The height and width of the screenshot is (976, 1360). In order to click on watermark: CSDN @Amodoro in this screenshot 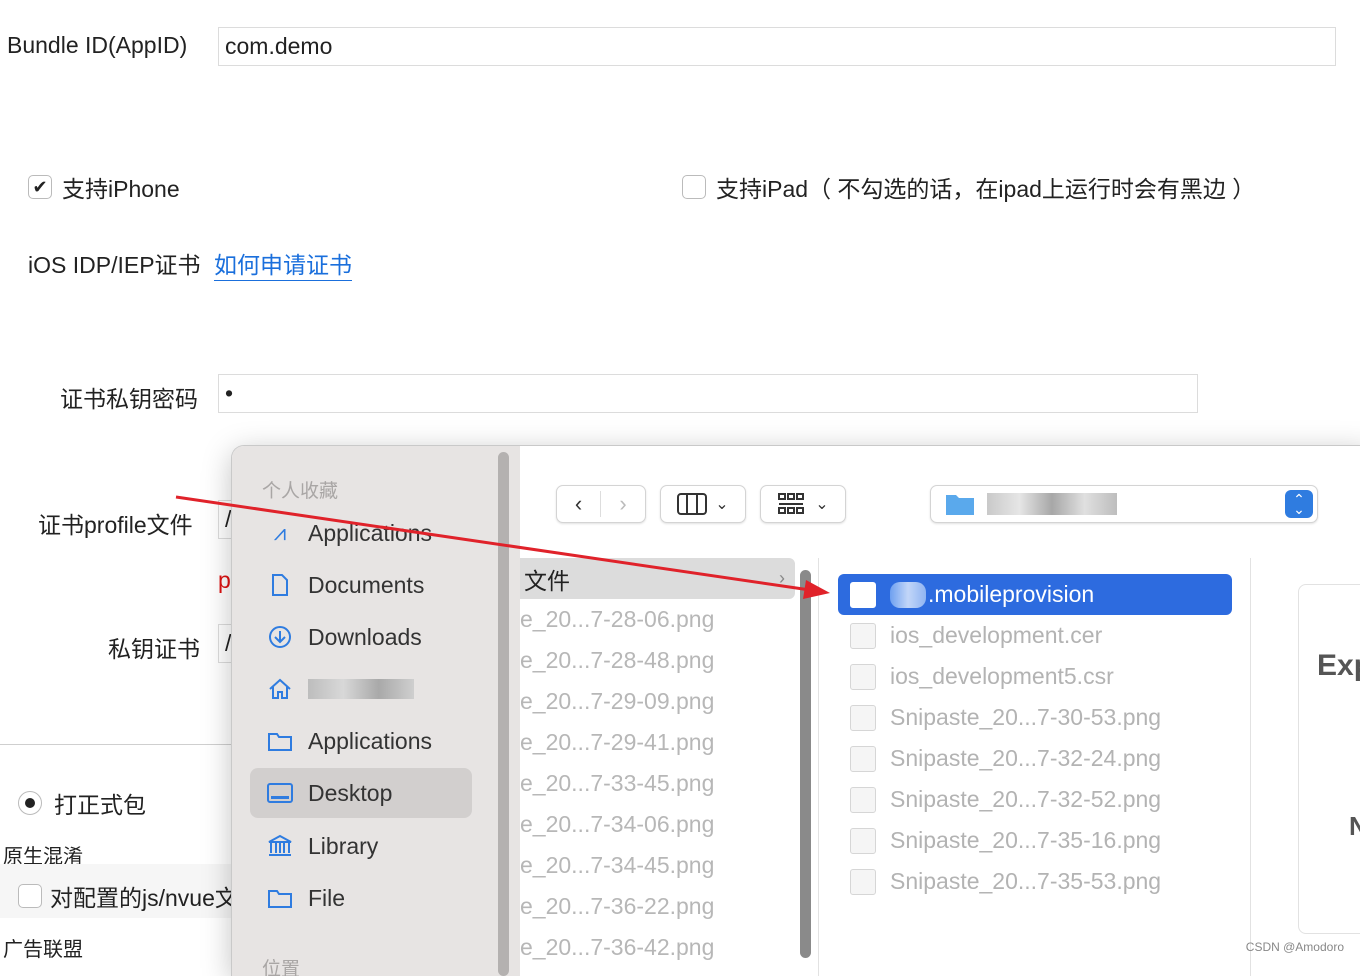, I will do `click(1295, 947)`.